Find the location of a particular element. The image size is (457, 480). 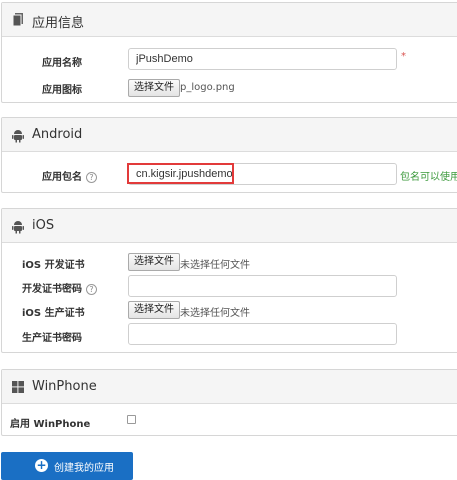

ios-prod-cert-filename: 未选择任何文件 is located at coordinates (215, 313).